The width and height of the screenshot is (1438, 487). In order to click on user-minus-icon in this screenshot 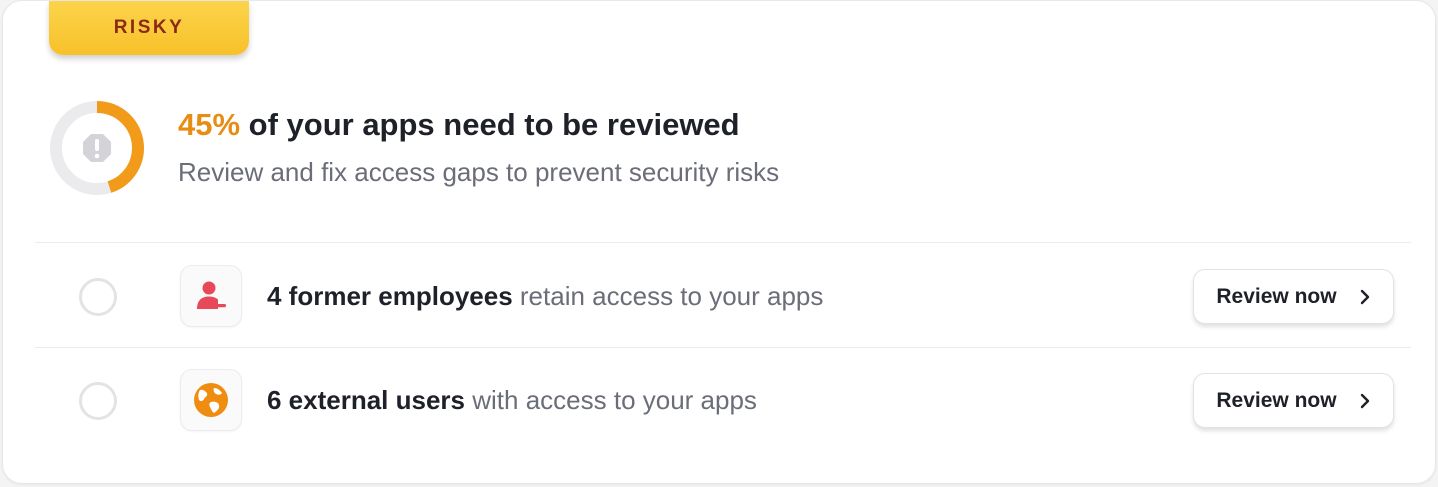, I will do `click(211, 295)`.